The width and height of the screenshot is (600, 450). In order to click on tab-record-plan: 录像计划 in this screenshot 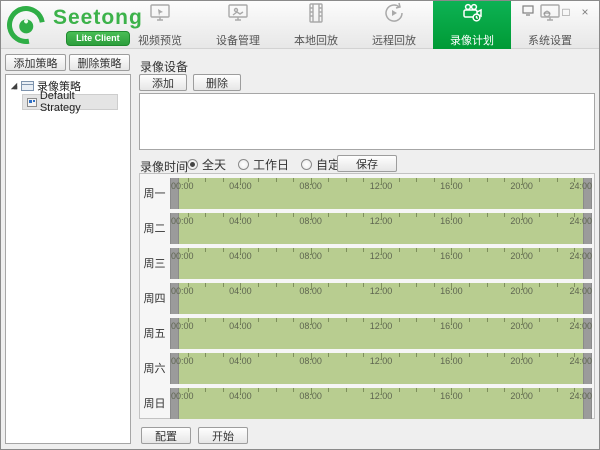, I will do `click(472, 25)`.